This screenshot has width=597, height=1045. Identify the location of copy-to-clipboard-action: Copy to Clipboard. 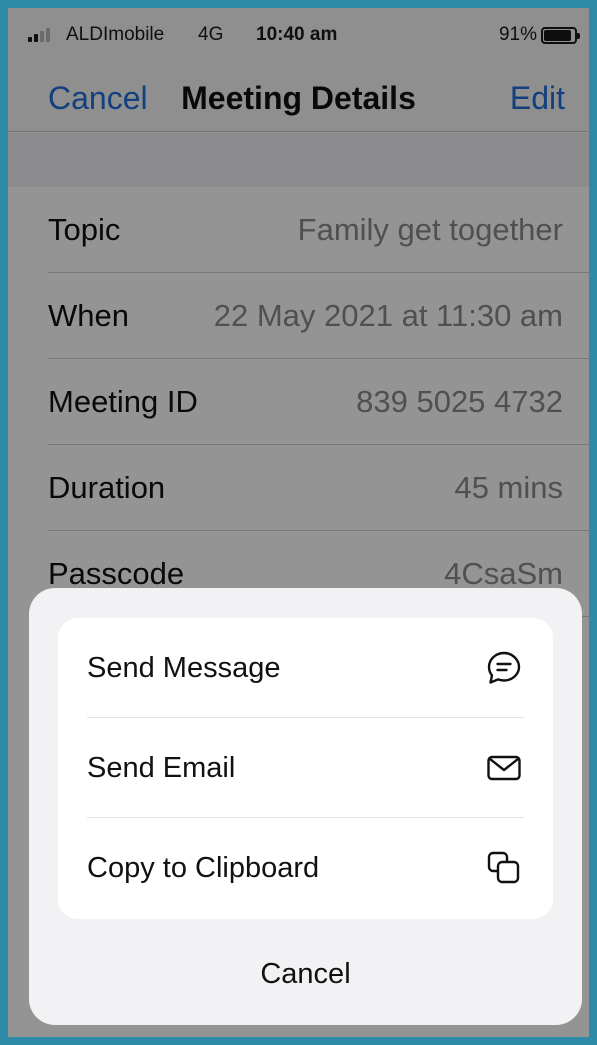
(305, 868).